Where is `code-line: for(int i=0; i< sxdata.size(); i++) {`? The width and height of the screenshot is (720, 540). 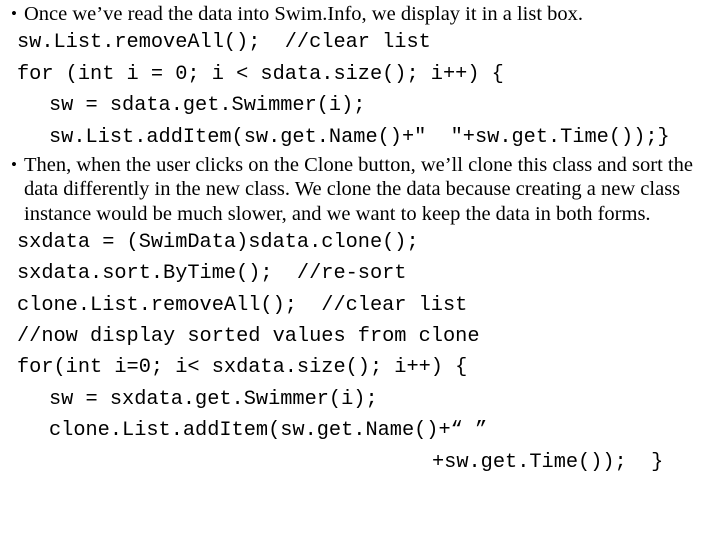 code-line: for(int i=0; i< sxdata.size(); i++) { is located at coordinates (242, 368).